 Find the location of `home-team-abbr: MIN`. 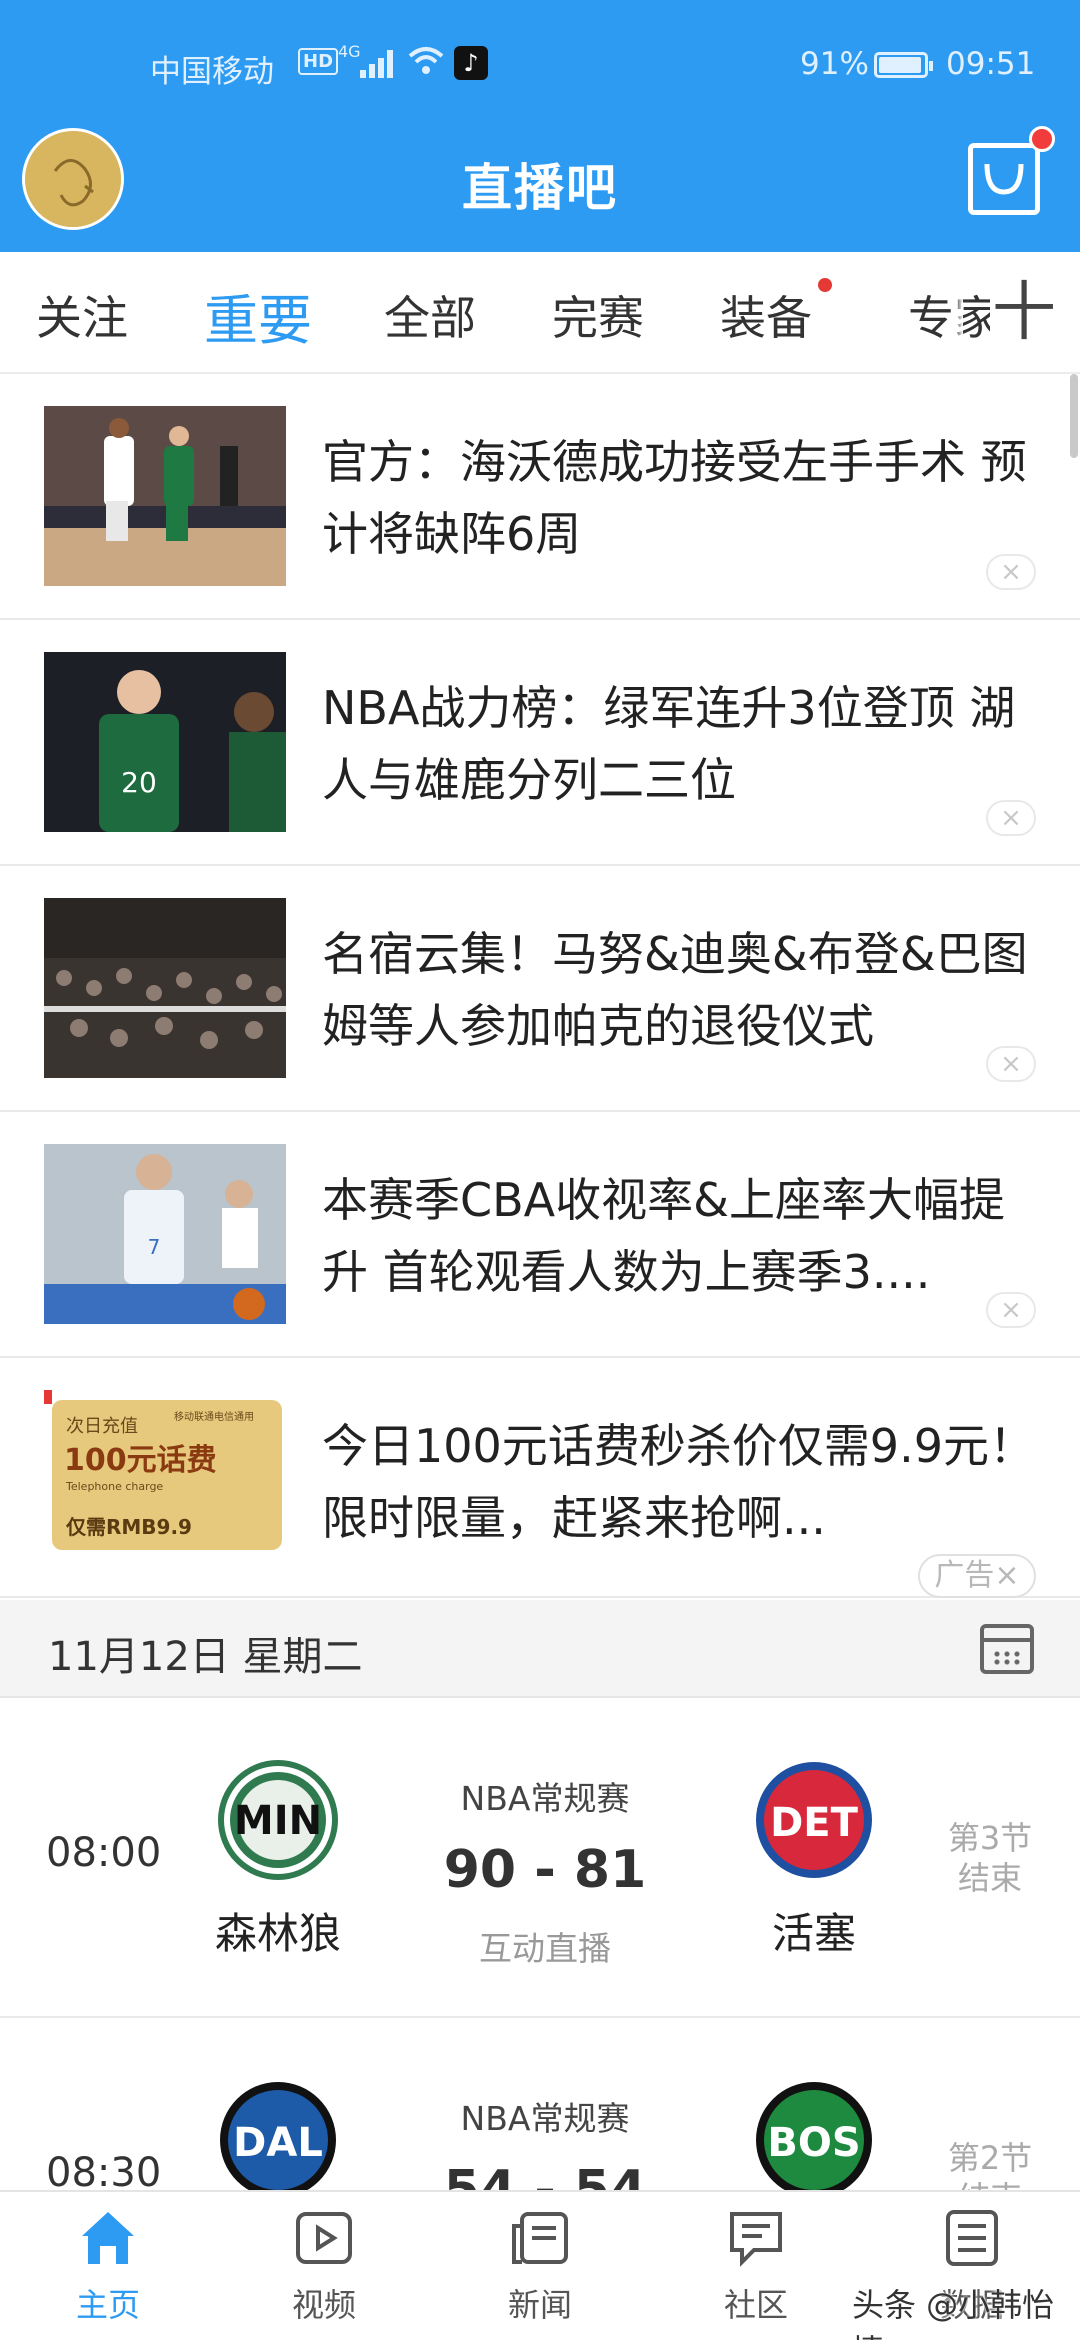

home-team-abbr: MIN is located at coordinates (278, 1821).